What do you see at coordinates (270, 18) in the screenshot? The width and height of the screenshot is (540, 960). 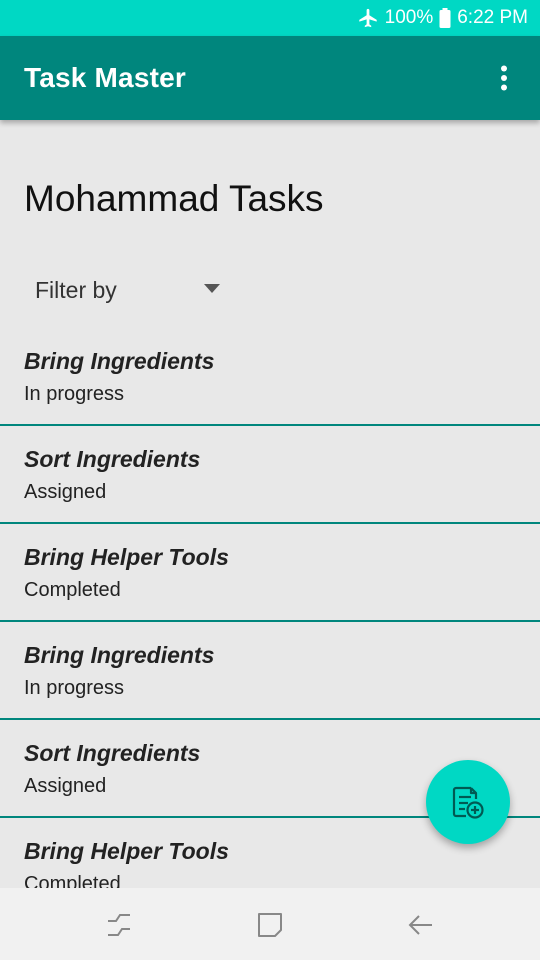 I see `status-bar: 100% 6:22 PM` at bounding box center [270, 18].